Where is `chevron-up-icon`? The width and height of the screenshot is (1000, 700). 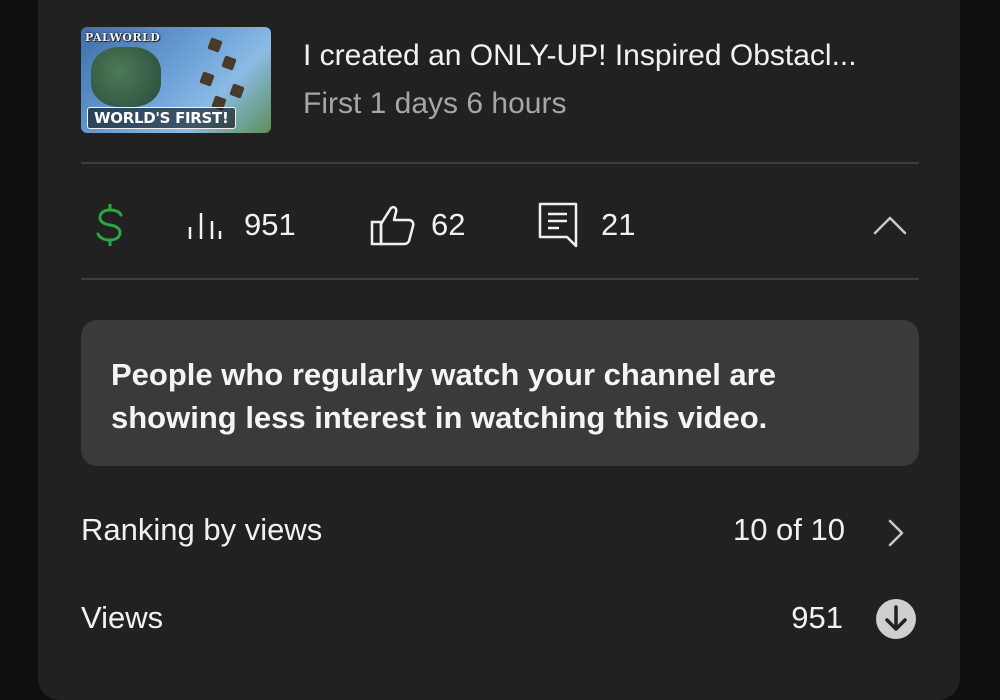
chevron-up-icon is located at coordinates (890, 225).